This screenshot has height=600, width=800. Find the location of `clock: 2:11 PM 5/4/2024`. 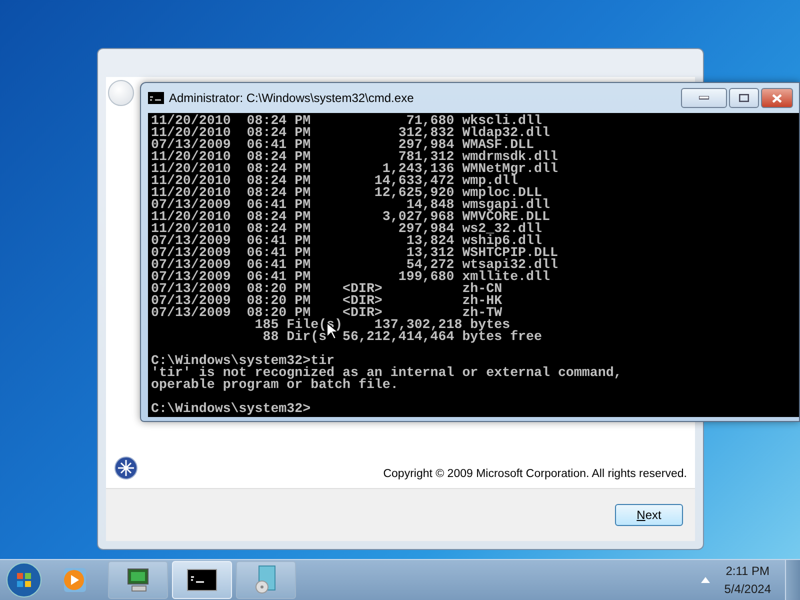

clock: 2:11 PM 5/4/2024 is located at coordinates (747, 580).